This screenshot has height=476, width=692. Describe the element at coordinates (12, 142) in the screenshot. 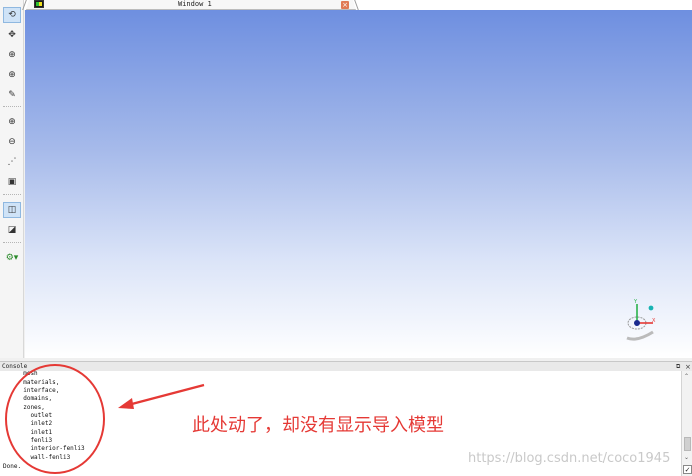

I see `zoom-out-icon: ⊖` at that location.